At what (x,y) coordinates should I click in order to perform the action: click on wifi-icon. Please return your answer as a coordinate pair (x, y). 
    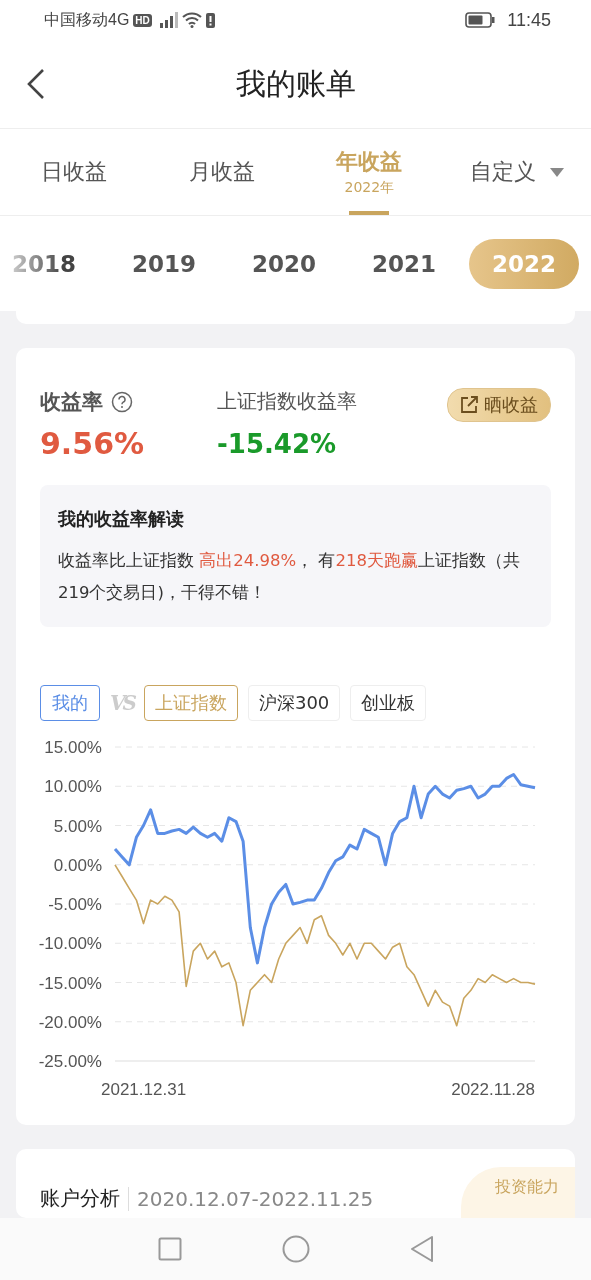
    Looking at the image, I should click on (191, 20).